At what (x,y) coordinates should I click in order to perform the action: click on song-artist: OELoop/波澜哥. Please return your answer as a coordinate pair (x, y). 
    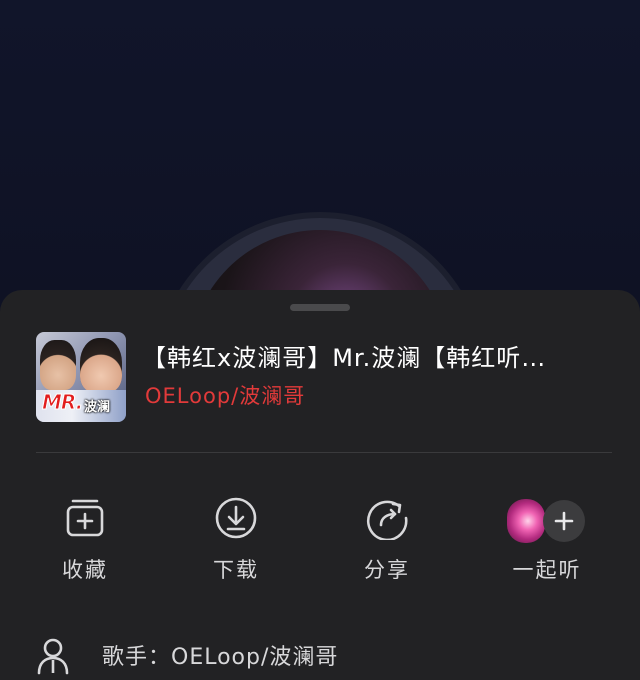
    Looking at the image, I should click on (225, 395).